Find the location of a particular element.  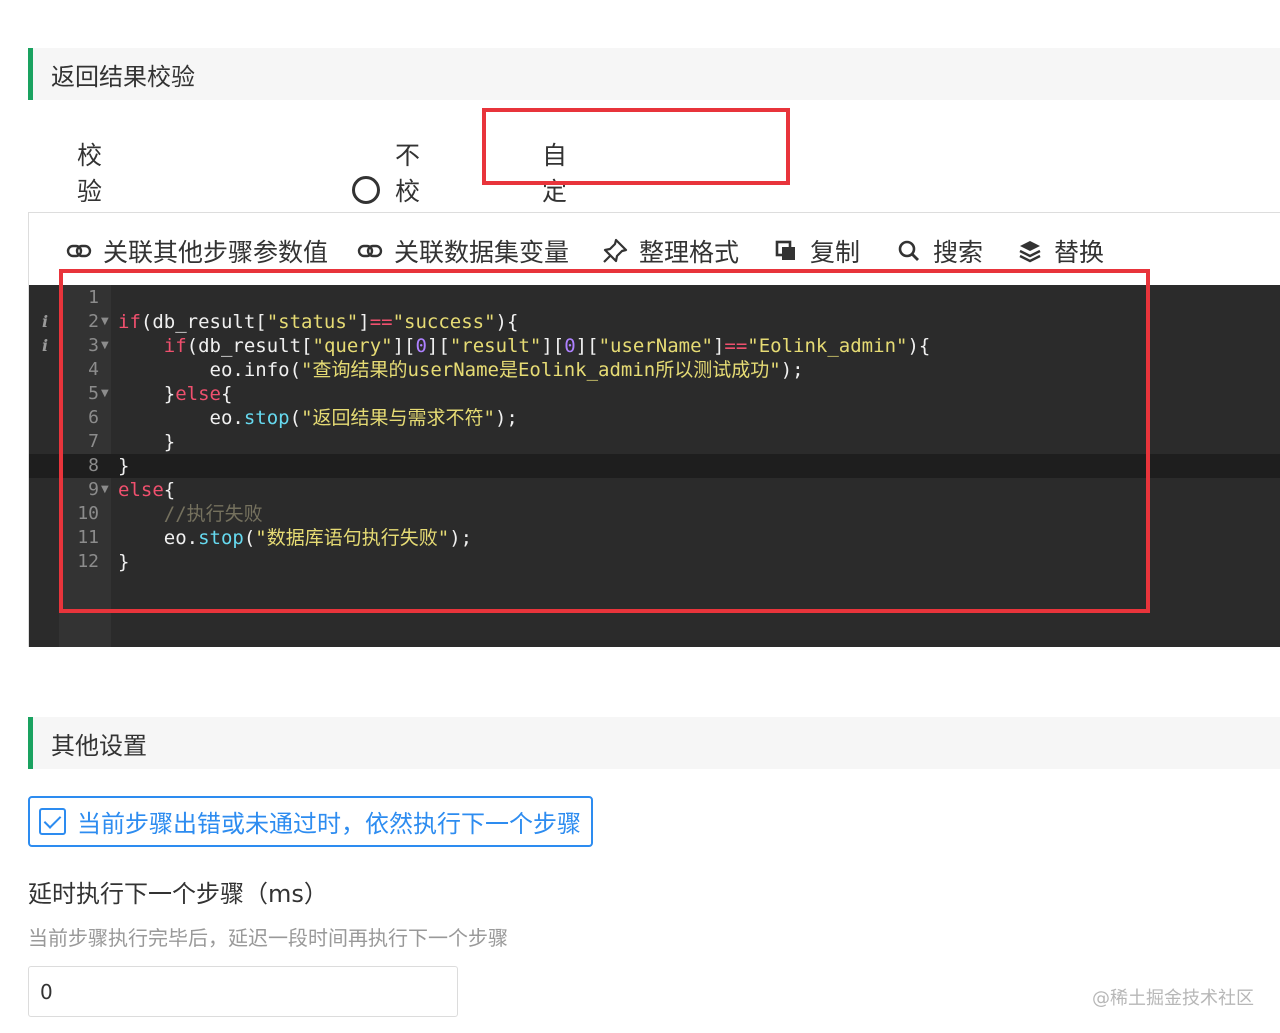

search-label: 搜索 is located at coordinates (958, 252).